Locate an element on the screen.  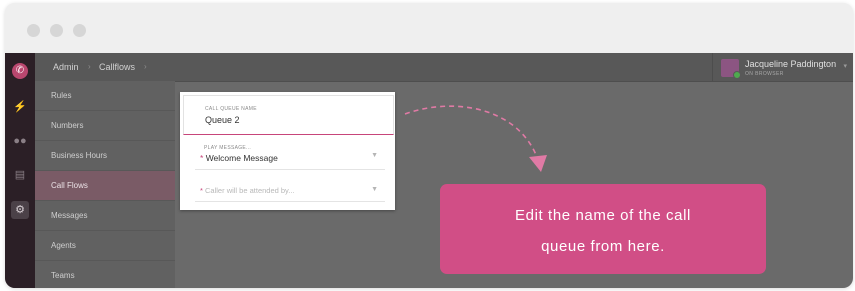
play-message-value: * Welcome Message is located at coordinates (239, 158).